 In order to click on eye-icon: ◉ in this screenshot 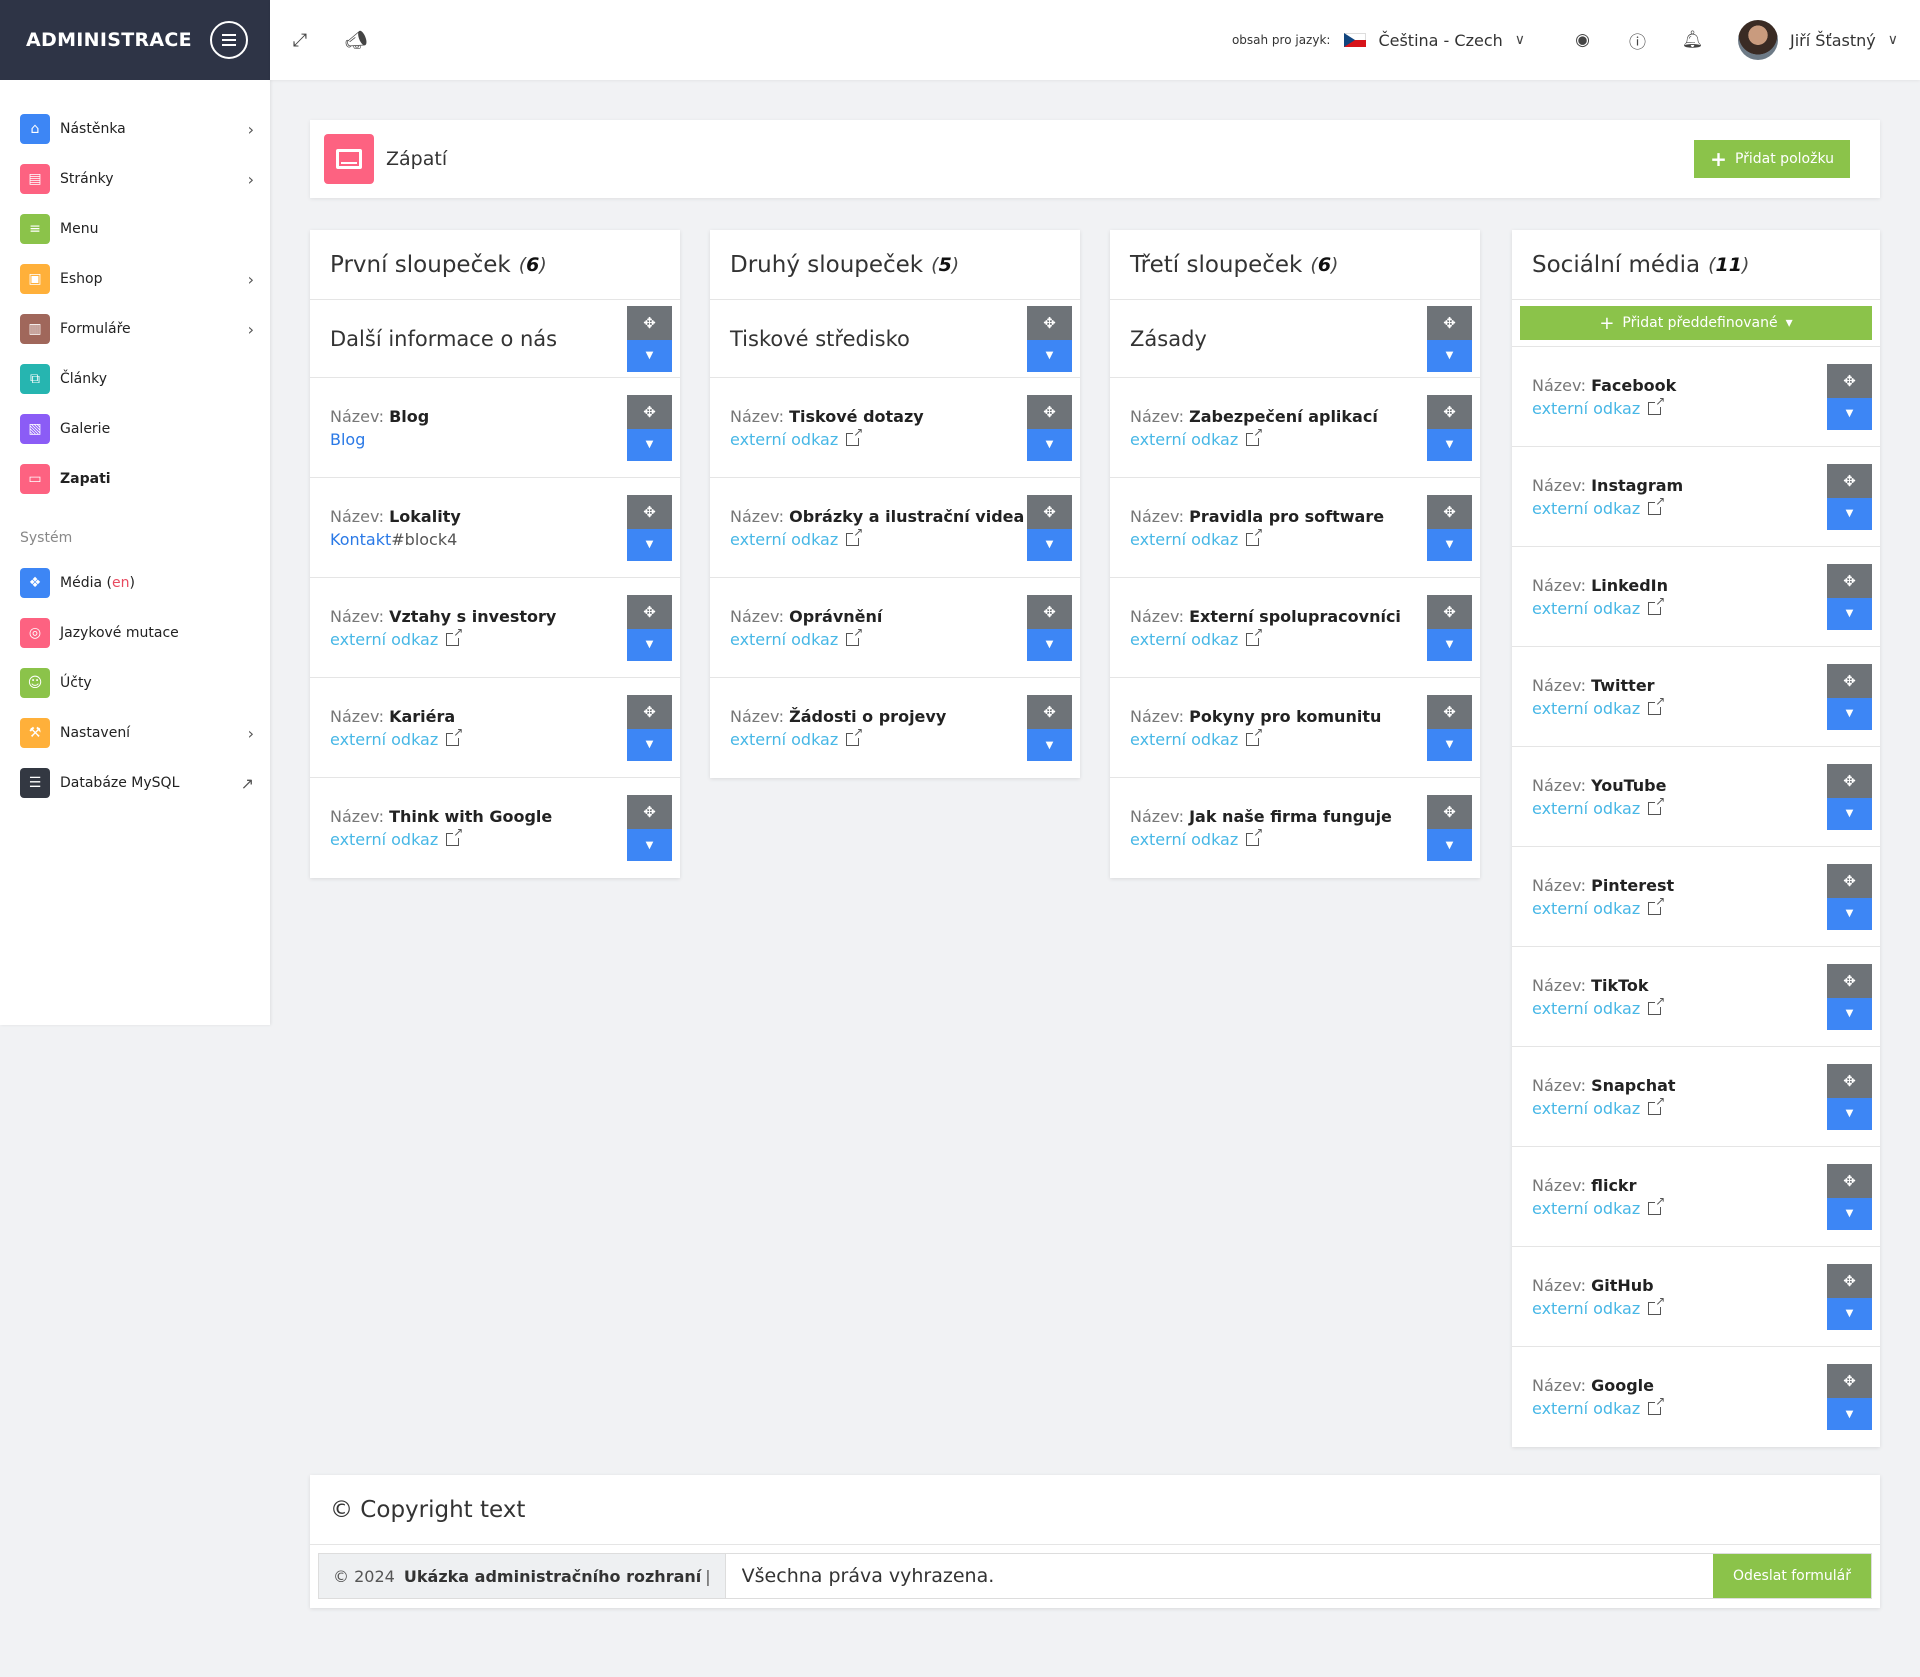, I will do `click(1582, 40)`.